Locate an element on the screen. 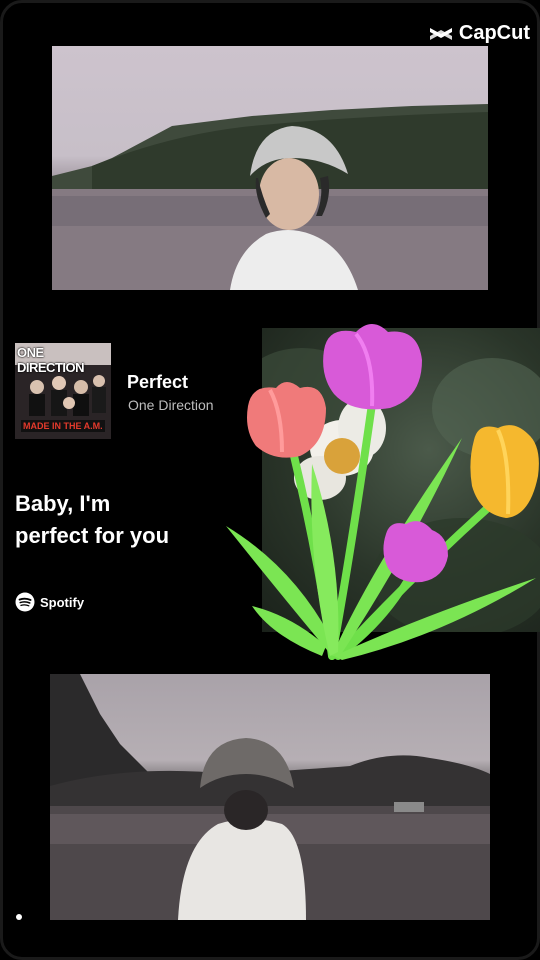  track-title: Perfect is located at coordinates (158, 382).